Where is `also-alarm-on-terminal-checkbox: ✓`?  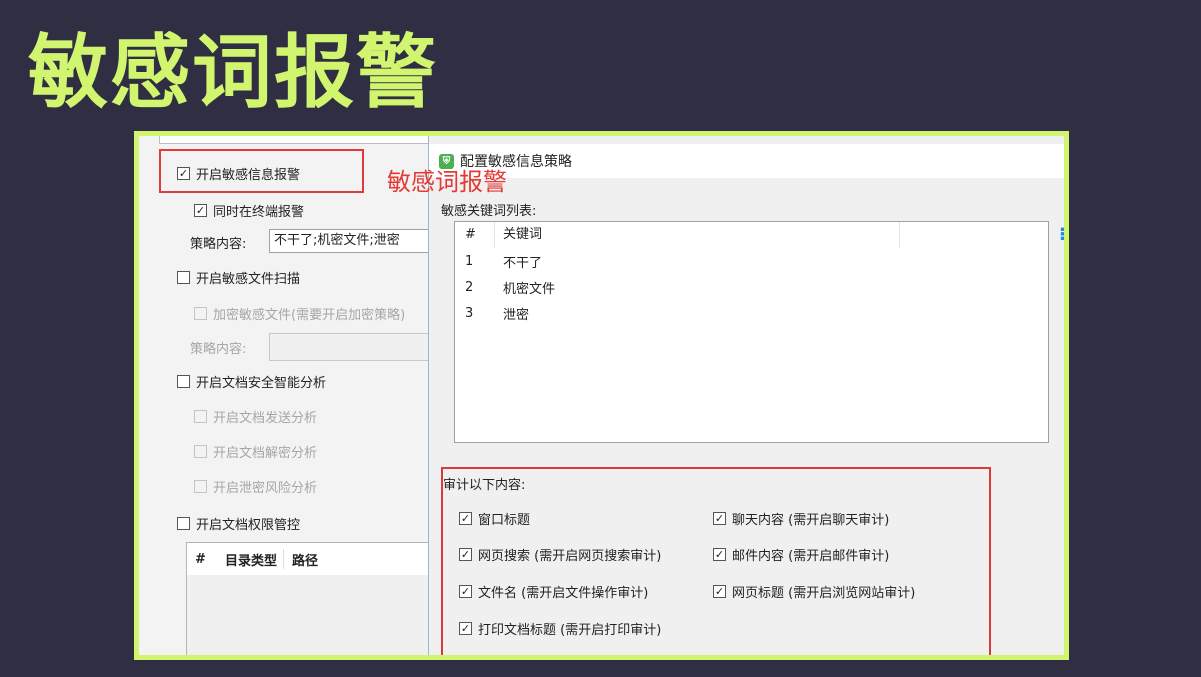
also-alarm-on-terminal-checkbox: ✓ is located at coordinates (200, 210).